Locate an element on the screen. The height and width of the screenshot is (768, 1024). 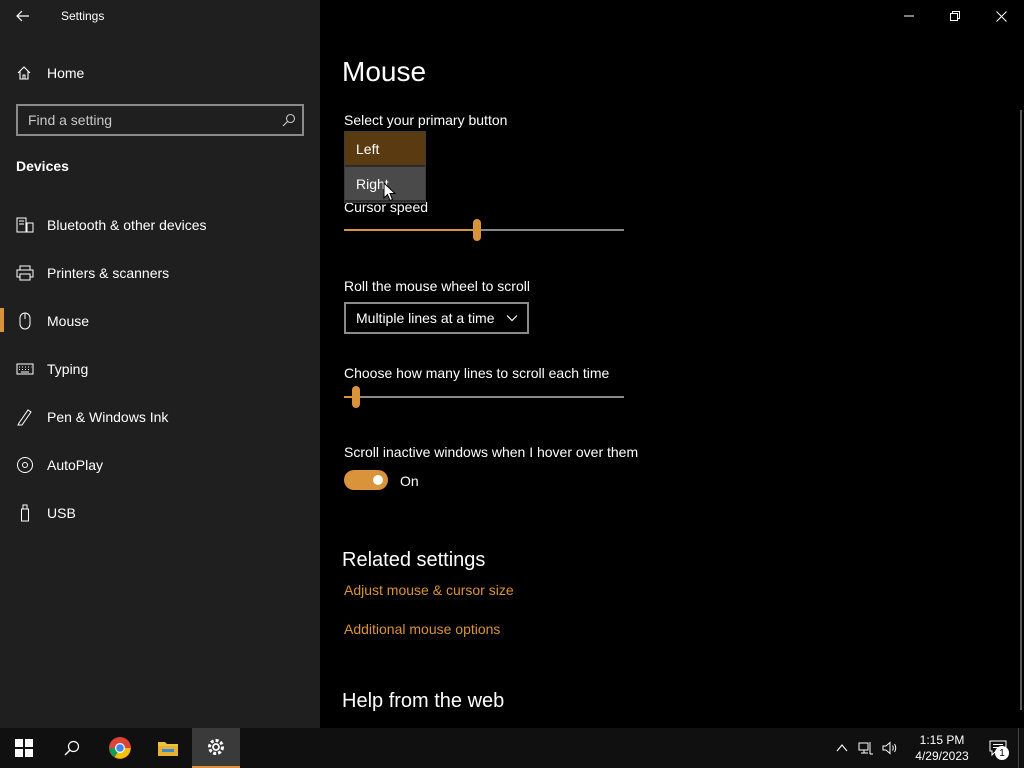
close-button is located at coordinates (1001, 16).